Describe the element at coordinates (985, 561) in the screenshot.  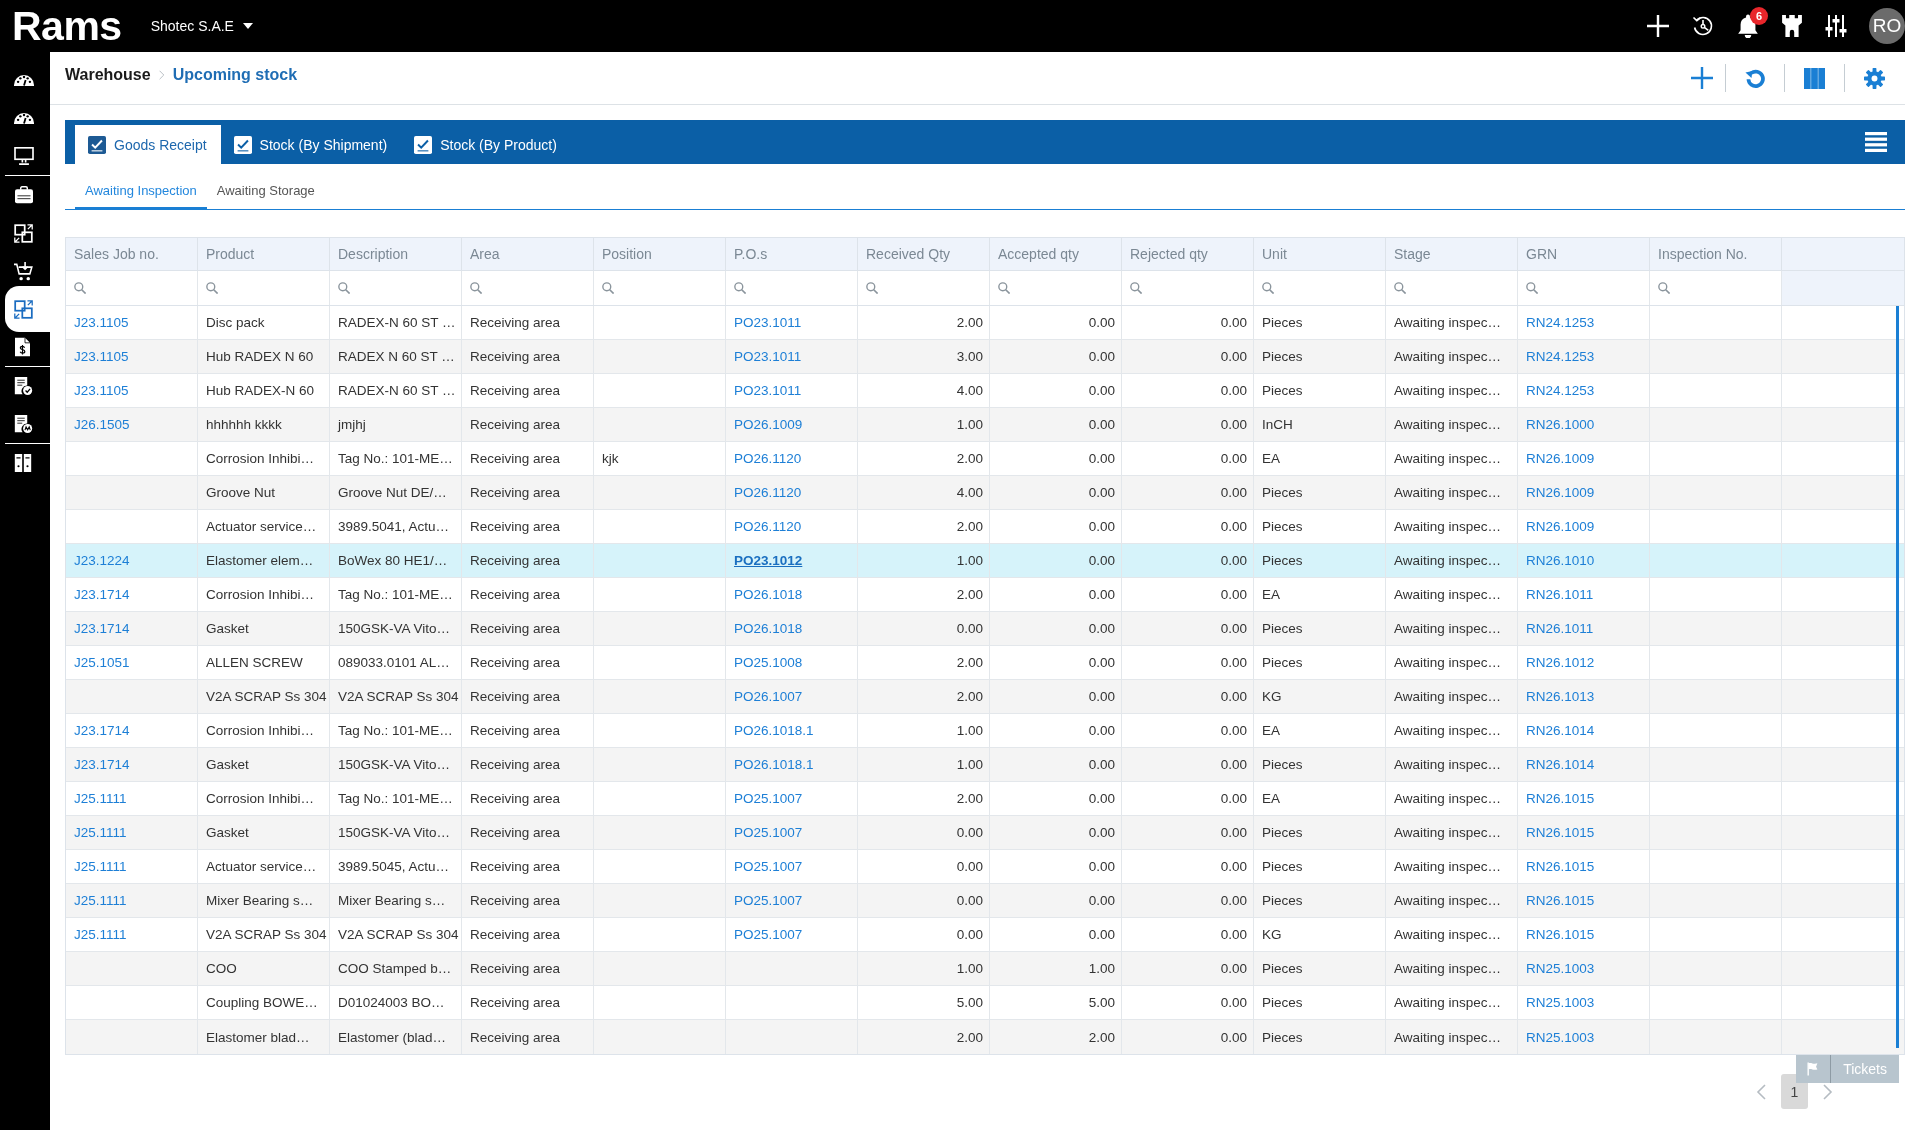
I see `table-row: J23.1224 Elastomer elem… BoWex 80 HE1/… Receiving area PO23.1012 1.00 0.00 0.00 Pieces Awaiting inspec… RN26.1010` at that location.